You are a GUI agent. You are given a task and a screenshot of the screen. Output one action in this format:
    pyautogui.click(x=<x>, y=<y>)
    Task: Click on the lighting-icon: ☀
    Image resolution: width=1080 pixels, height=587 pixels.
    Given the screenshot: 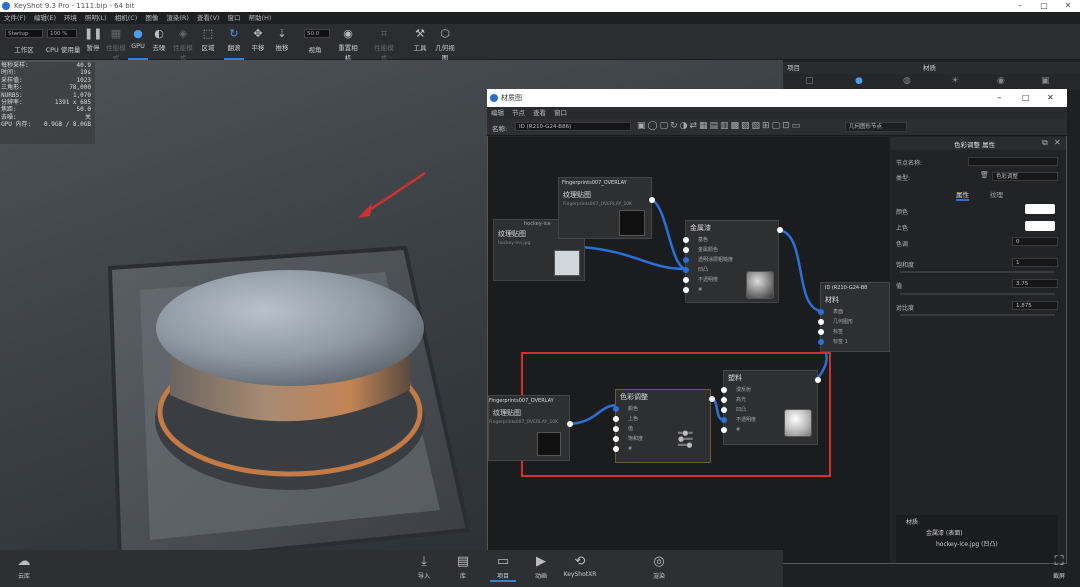 What is the action you would take?
    pyautogui.click(x=955, y=81)
    